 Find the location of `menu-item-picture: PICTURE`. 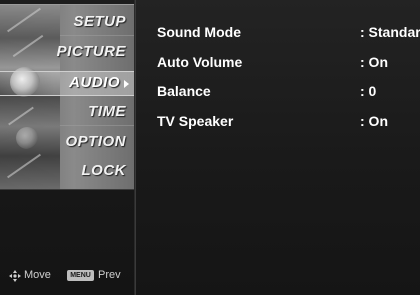

menu-item-picture: PICTURE is located at coordinates (67, 52).